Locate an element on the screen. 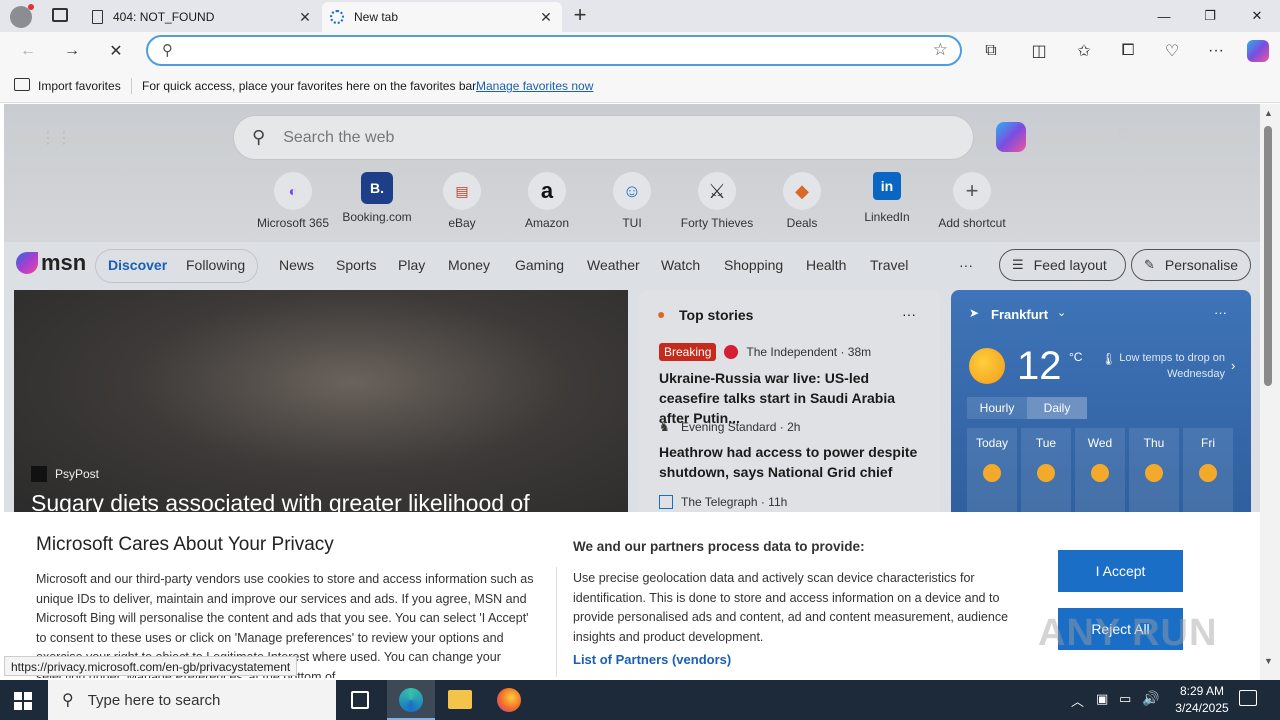  network-icon: ▭ is located at coordinates (1125, 699).